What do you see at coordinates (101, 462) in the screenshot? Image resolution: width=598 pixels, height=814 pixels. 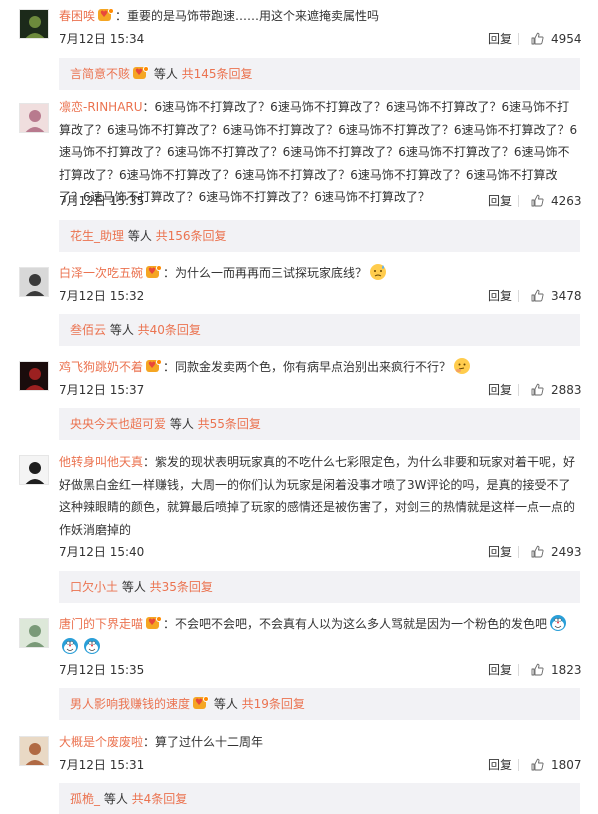 I see `comment-username: 他转身叫他天真` at bounding box center [101, 462].